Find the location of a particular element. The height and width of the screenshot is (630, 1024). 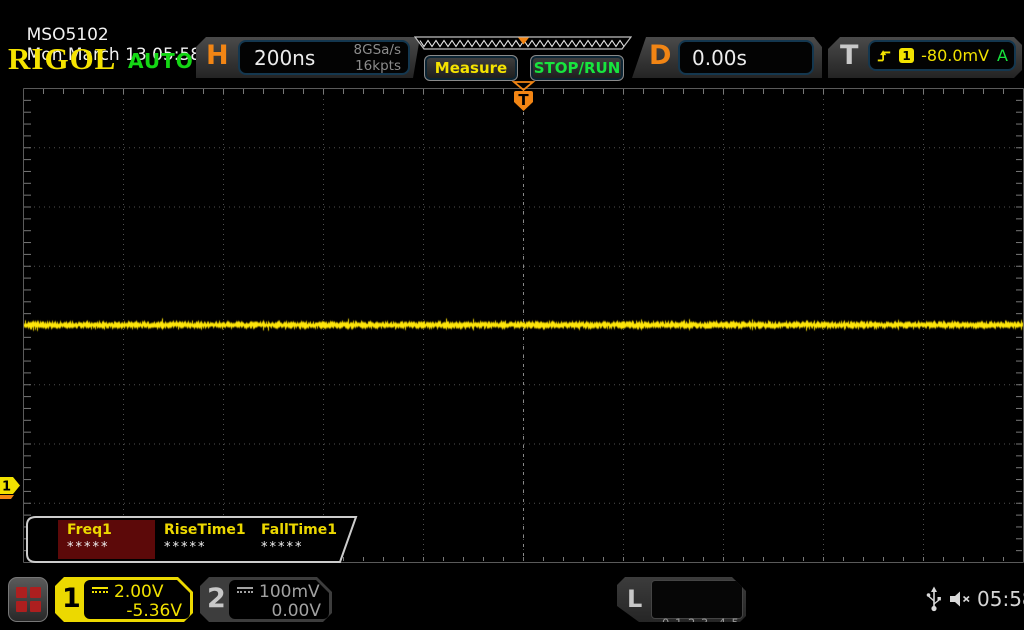

channel1-level-marker: 1 is located at coordinates (12, 488).